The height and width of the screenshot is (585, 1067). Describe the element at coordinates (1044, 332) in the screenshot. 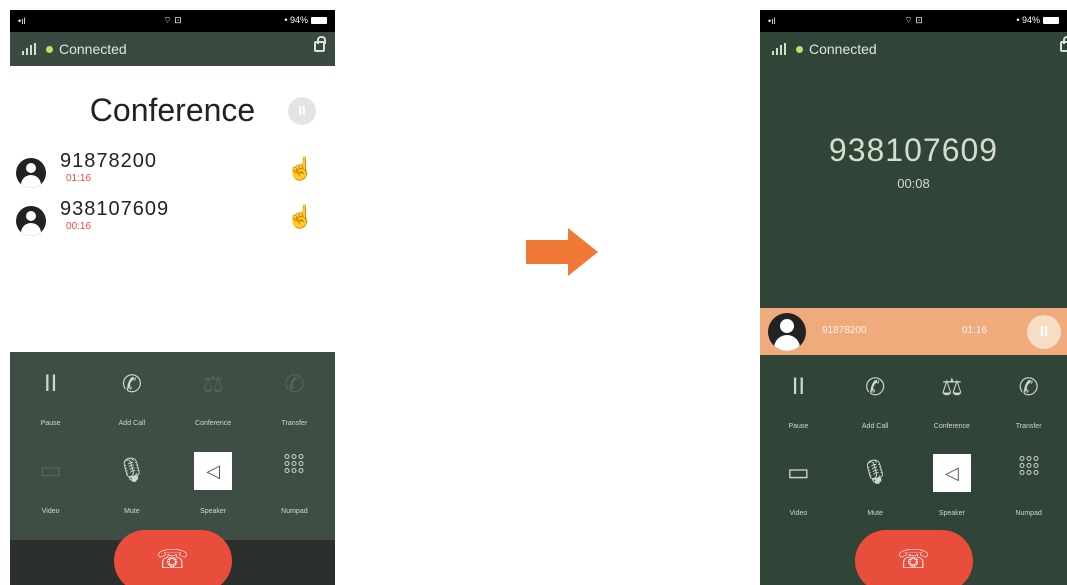

I see `resume-call-button: II` at that location.